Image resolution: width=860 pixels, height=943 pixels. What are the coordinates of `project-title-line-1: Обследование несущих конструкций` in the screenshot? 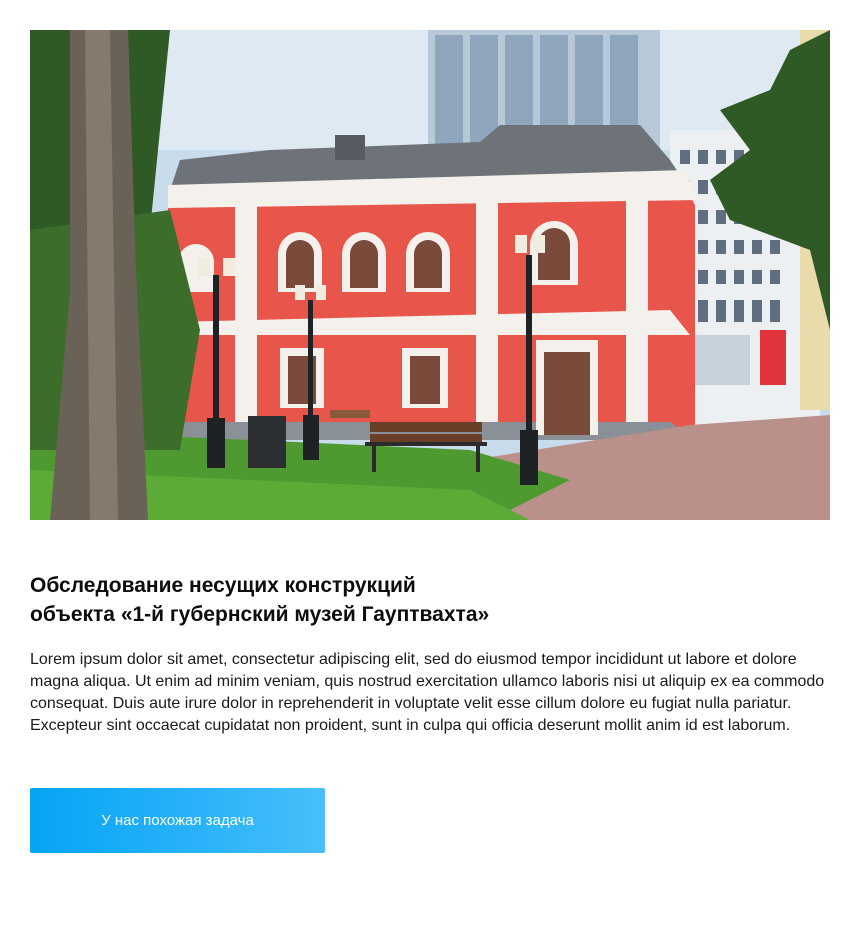 It's located at (223, 585).